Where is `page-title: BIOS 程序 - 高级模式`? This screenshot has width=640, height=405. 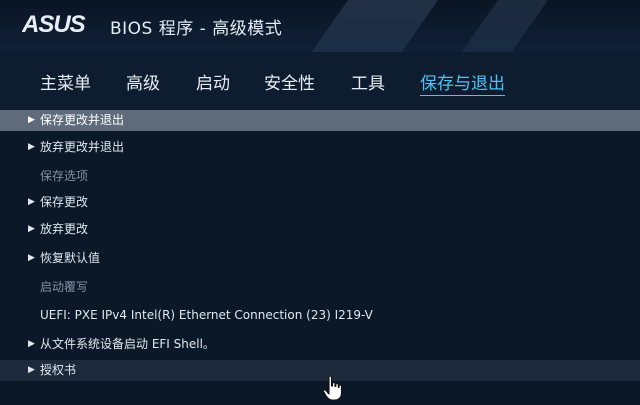
page-title: BIOS 程序 - 高级模式 is located at coordinates (196, 29).